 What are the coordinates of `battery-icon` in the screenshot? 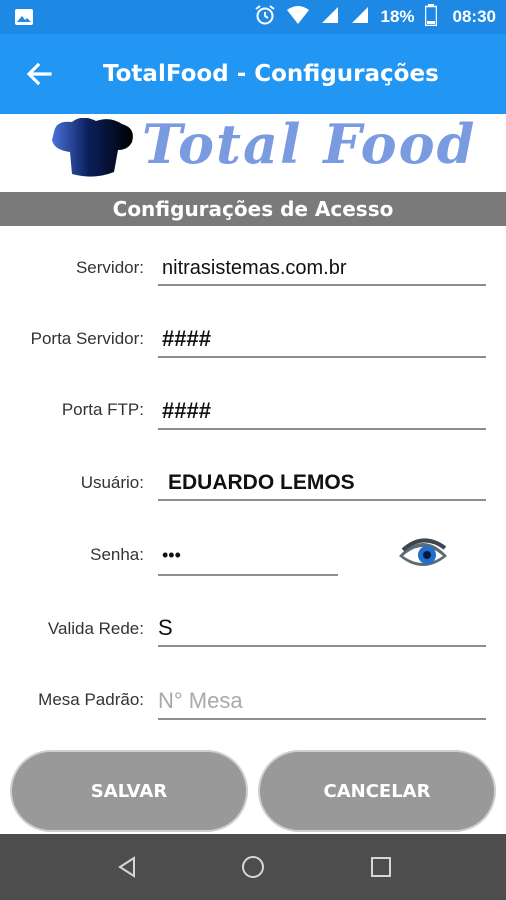 It's located at (430, 17).